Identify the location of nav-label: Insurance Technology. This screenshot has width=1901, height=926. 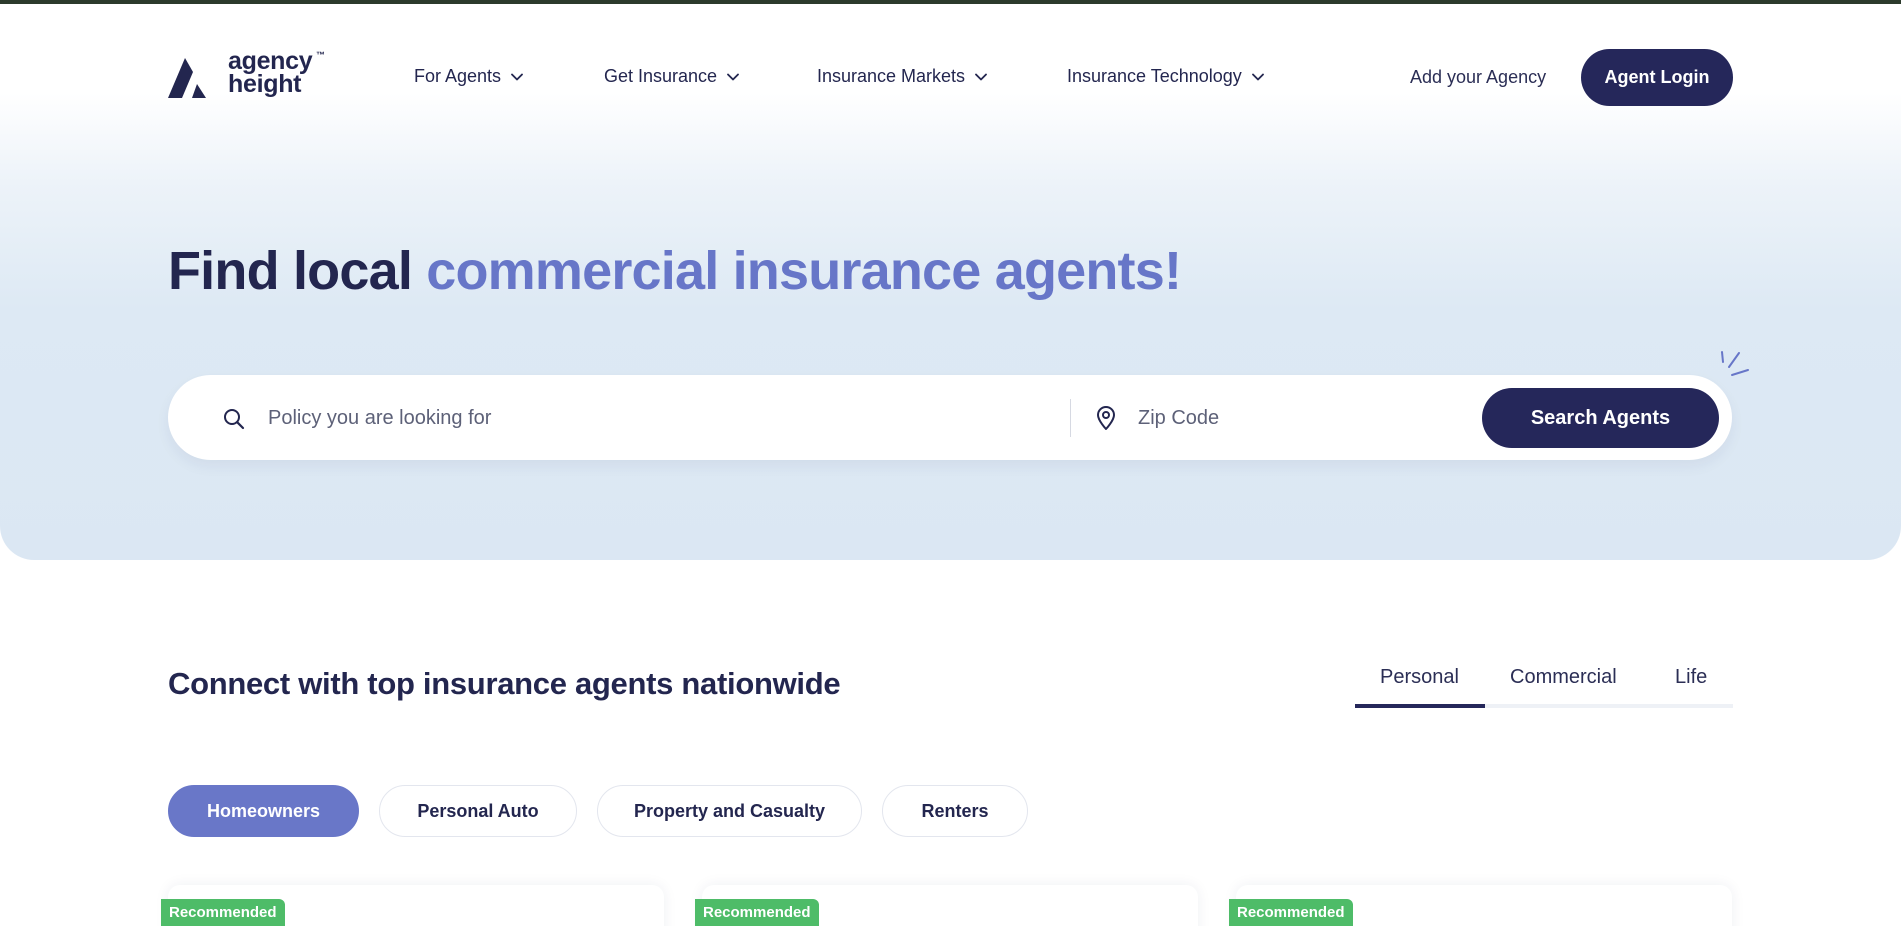
(1154, 76).